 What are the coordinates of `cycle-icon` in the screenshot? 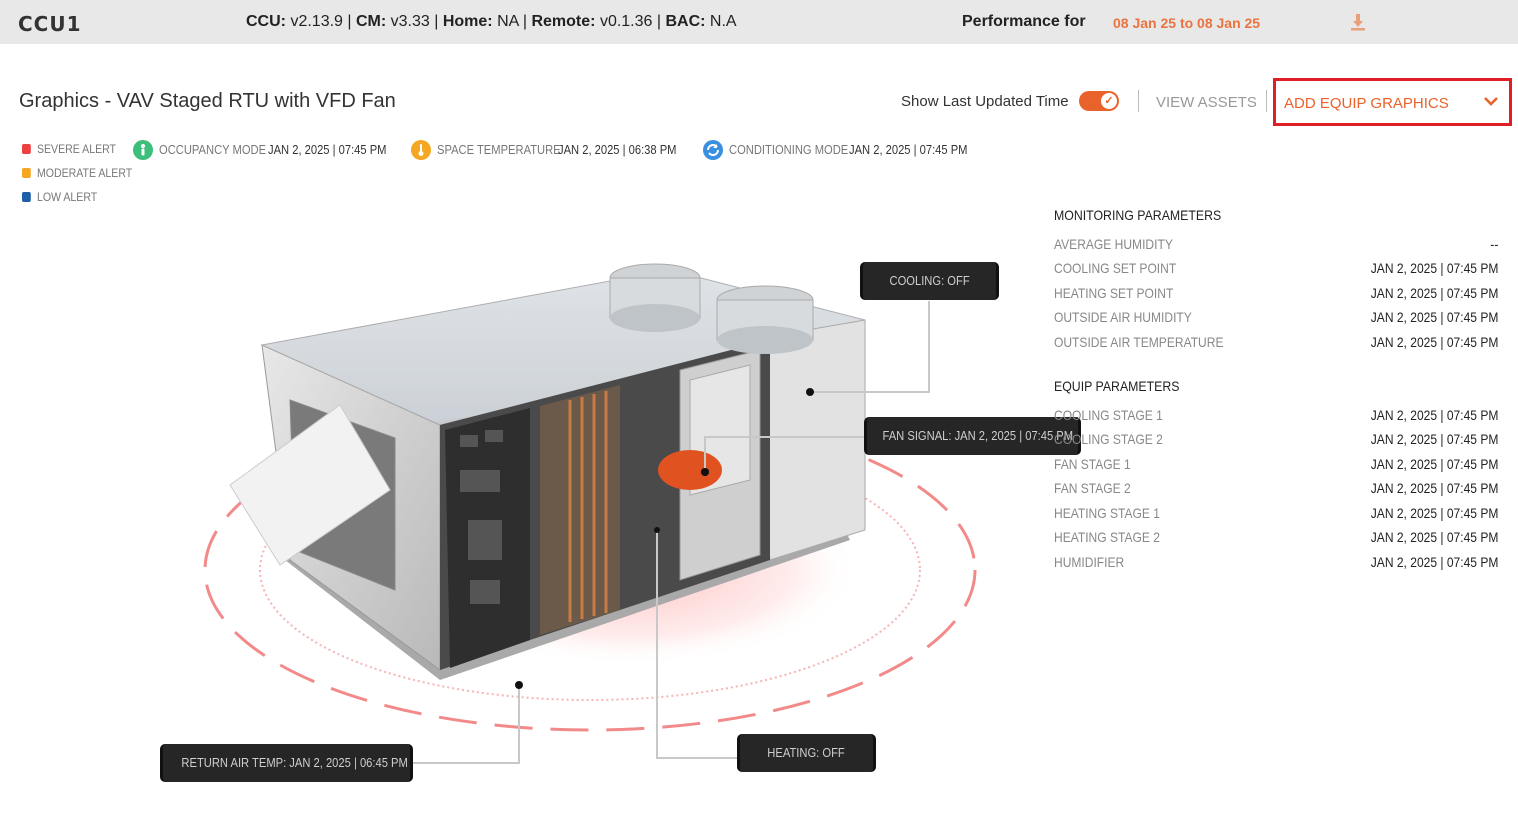 It's located at (713, 150).